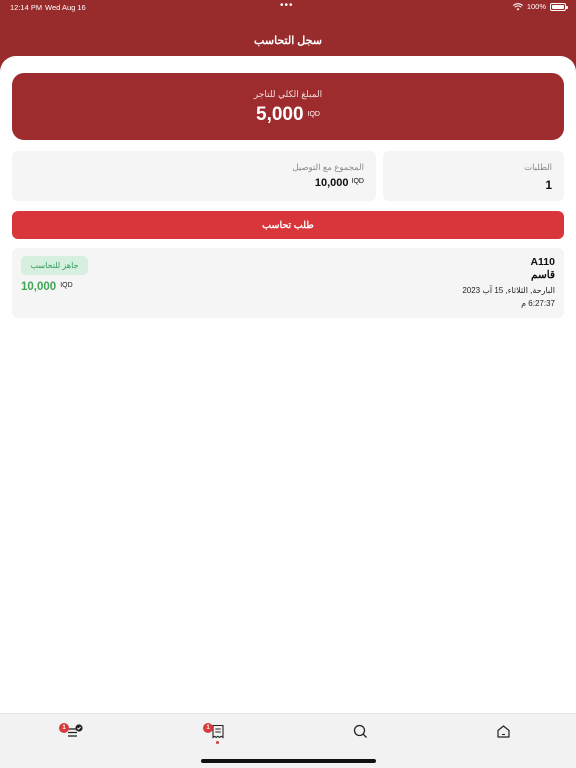 This screenshot has height=768, width=576. I want to click on list-check-icon, so click(75, 730).